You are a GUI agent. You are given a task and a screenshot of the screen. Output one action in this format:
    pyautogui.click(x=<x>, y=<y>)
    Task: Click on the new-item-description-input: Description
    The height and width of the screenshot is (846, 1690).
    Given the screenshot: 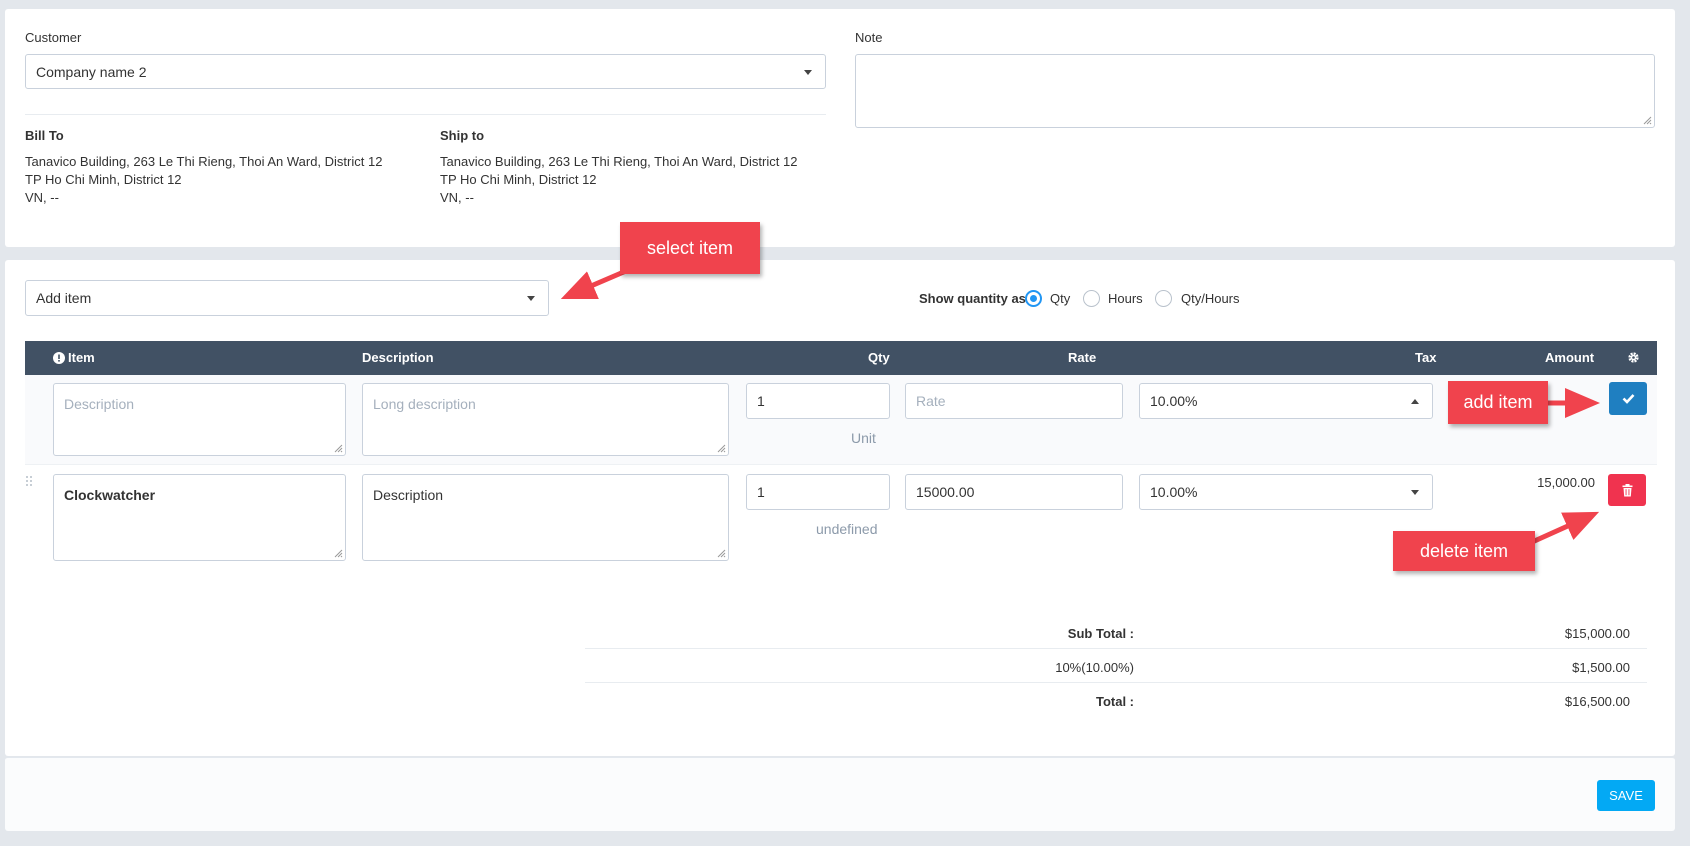 What is the action you would take?
    pyautogui.click(x=199, y=419)
    